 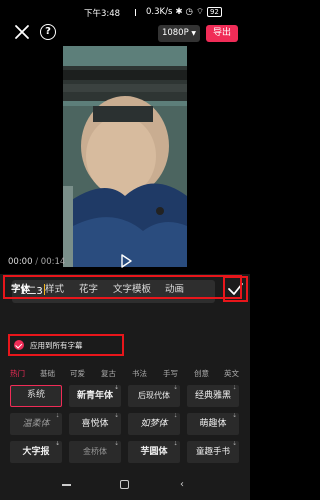 What do you see at coordinates (66, 485) in the screenshot?
I see `menu-icon` at bounding box center [66, 485].